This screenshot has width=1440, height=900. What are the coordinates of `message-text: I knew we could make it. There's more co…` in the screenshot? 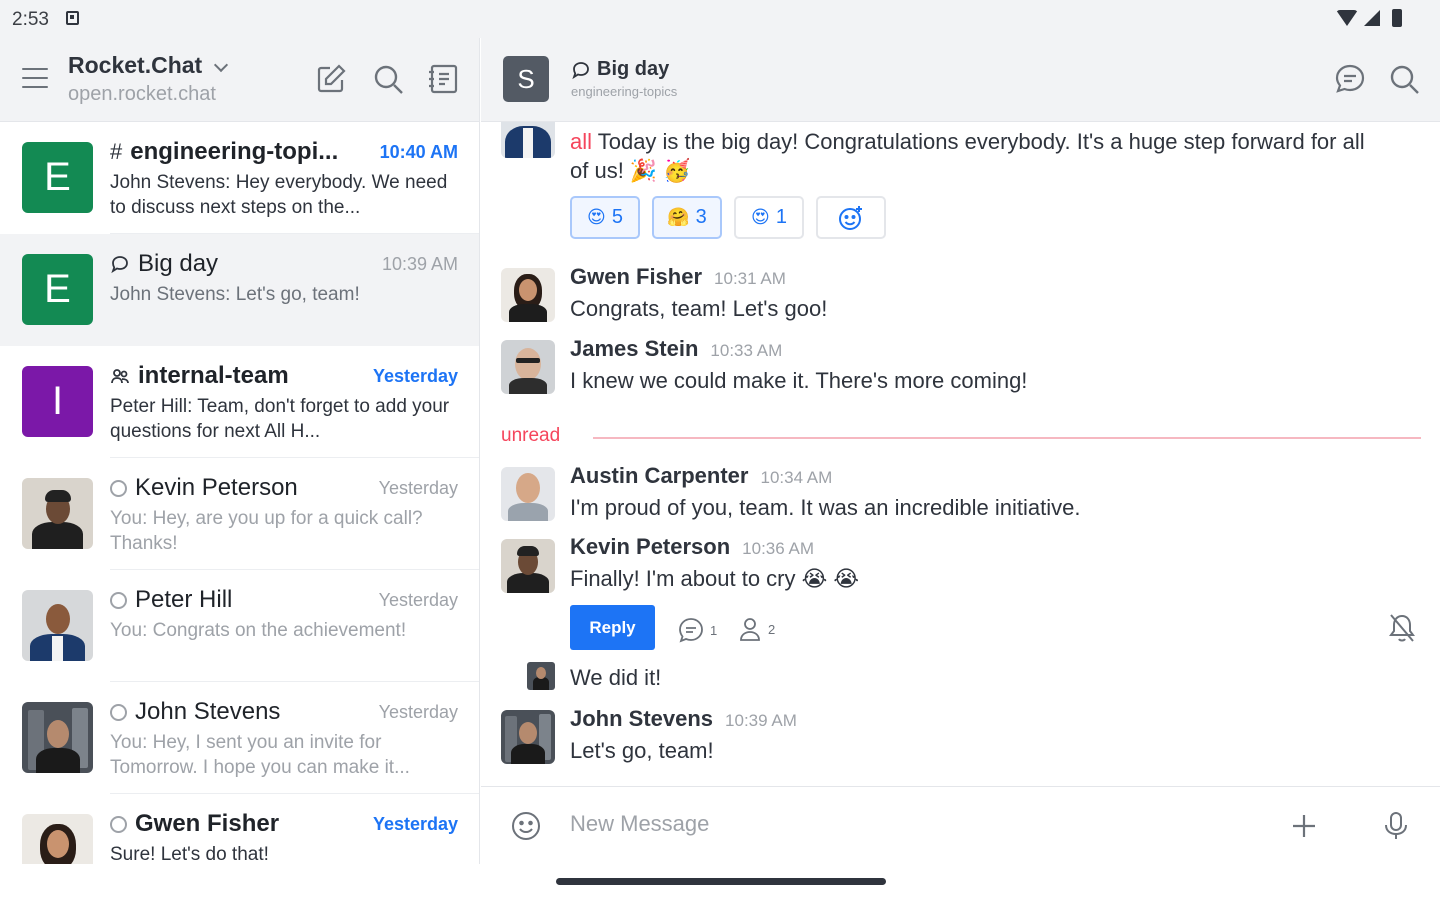 It's located at (799, 380).